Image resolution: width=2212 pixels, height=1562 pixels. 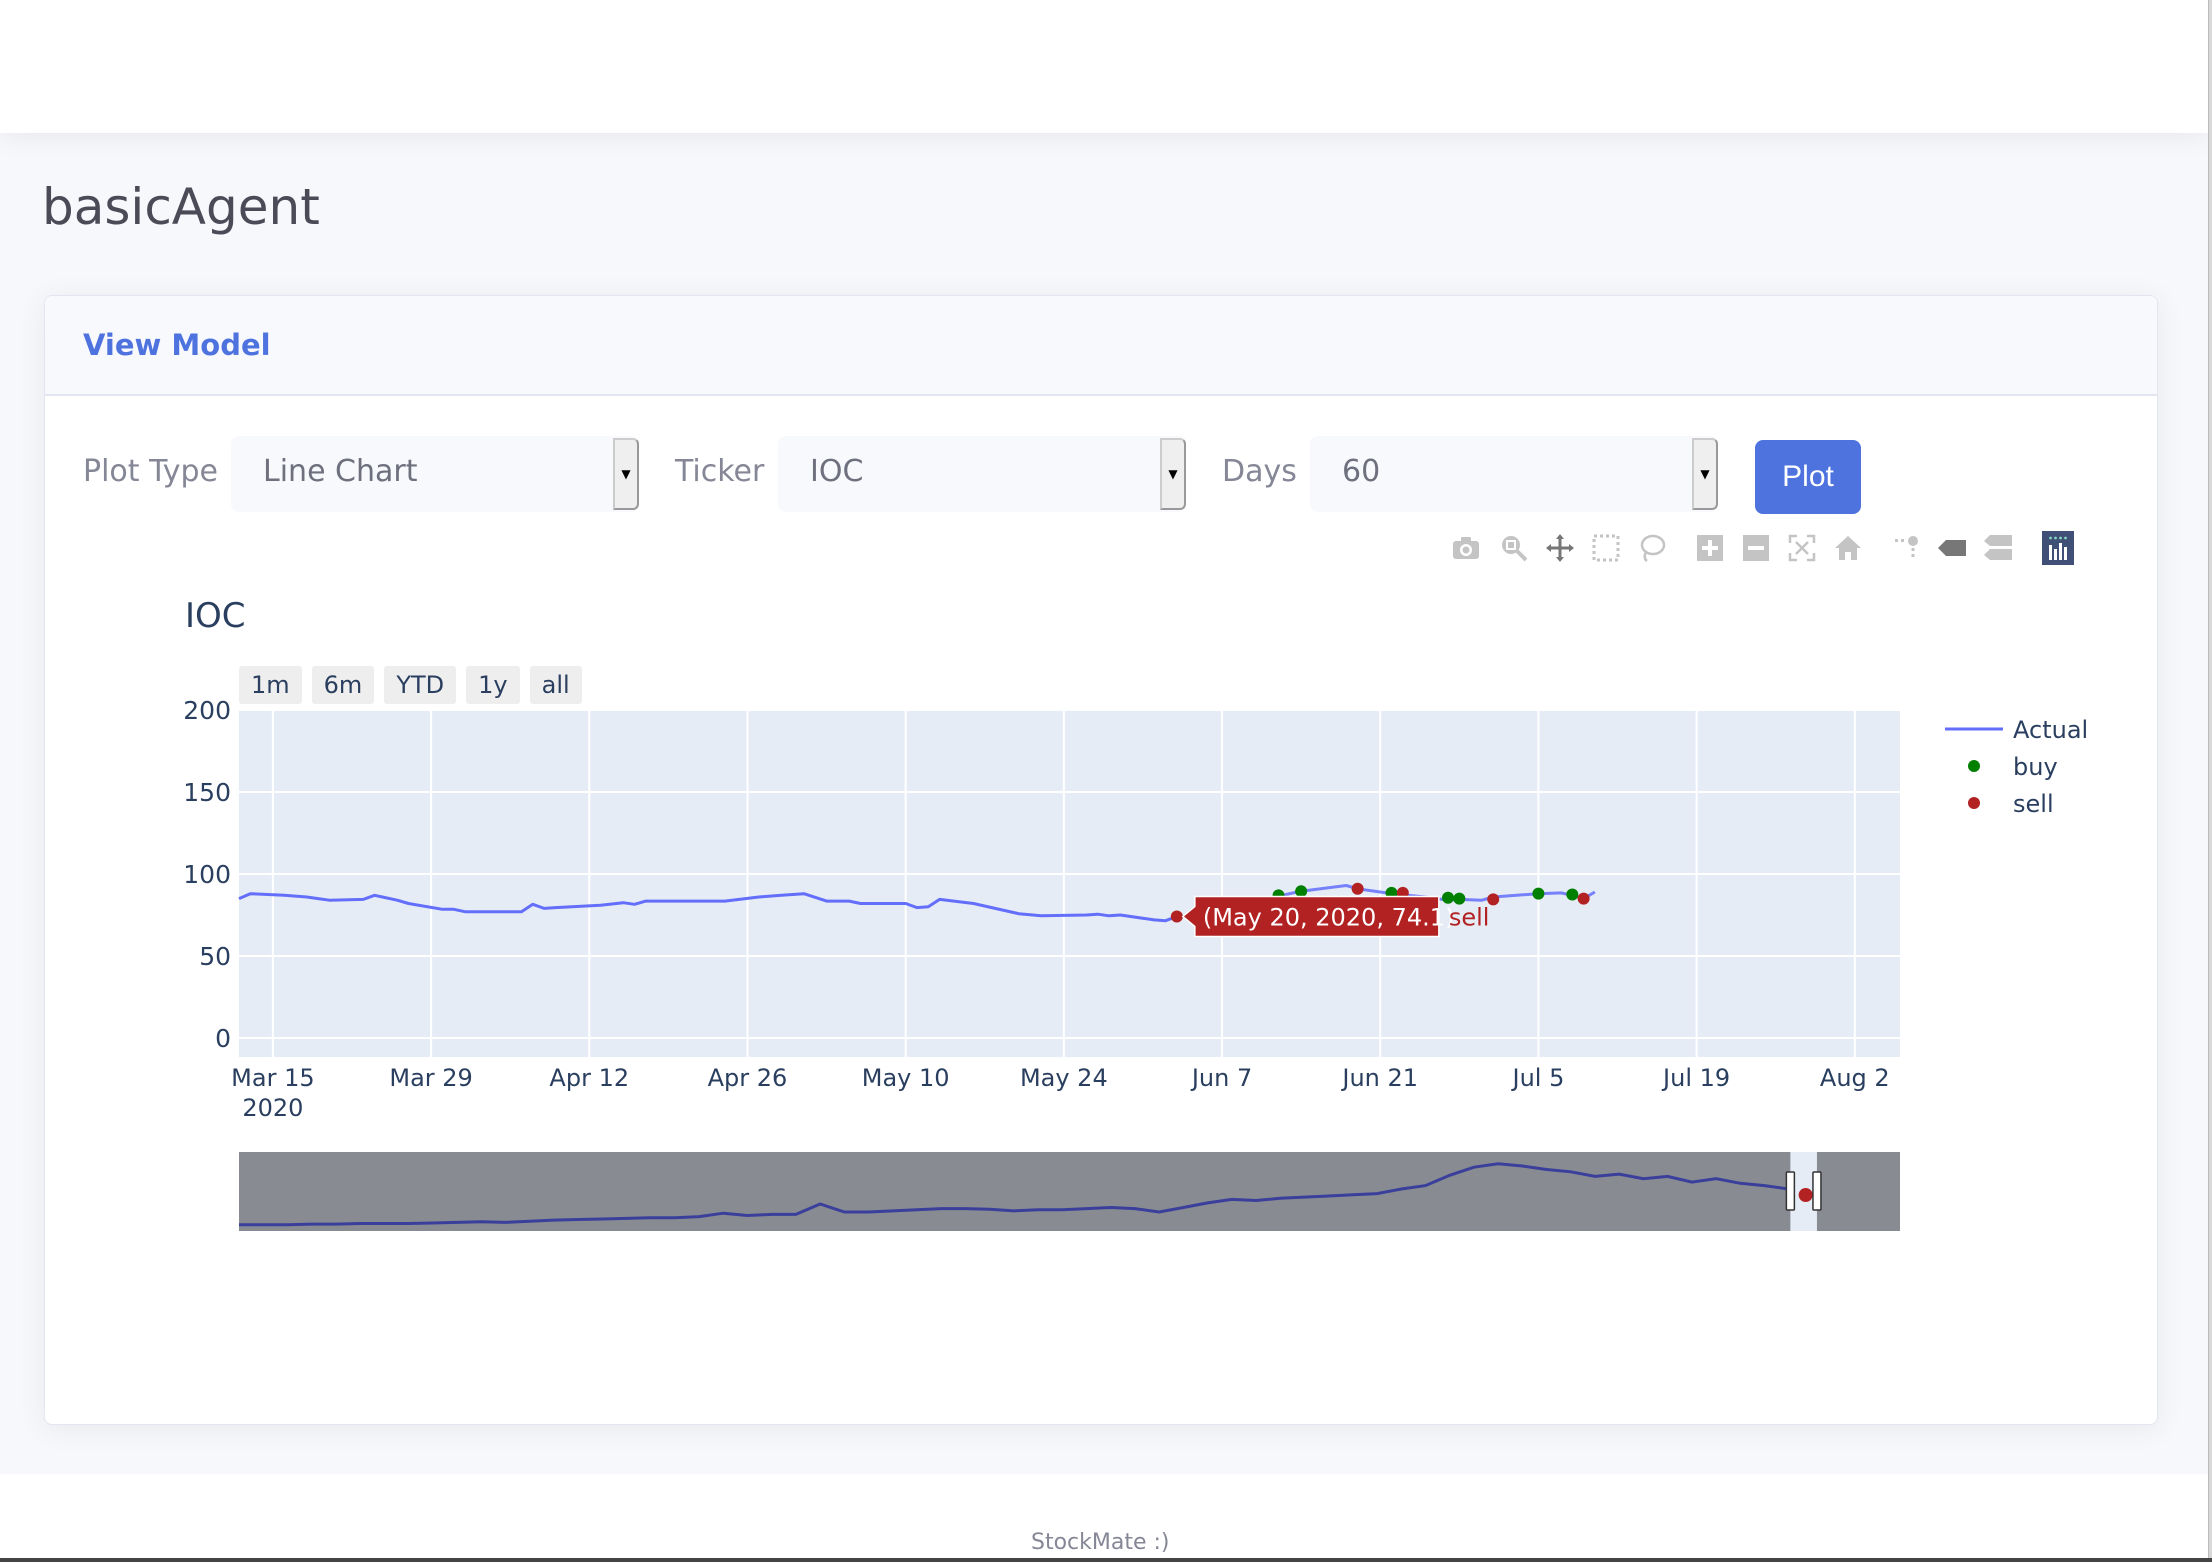 What do you see at coordinates (1652, 548) in the screenshot?
I see `lasso-select-icon` at bounding box center [1652, 548].